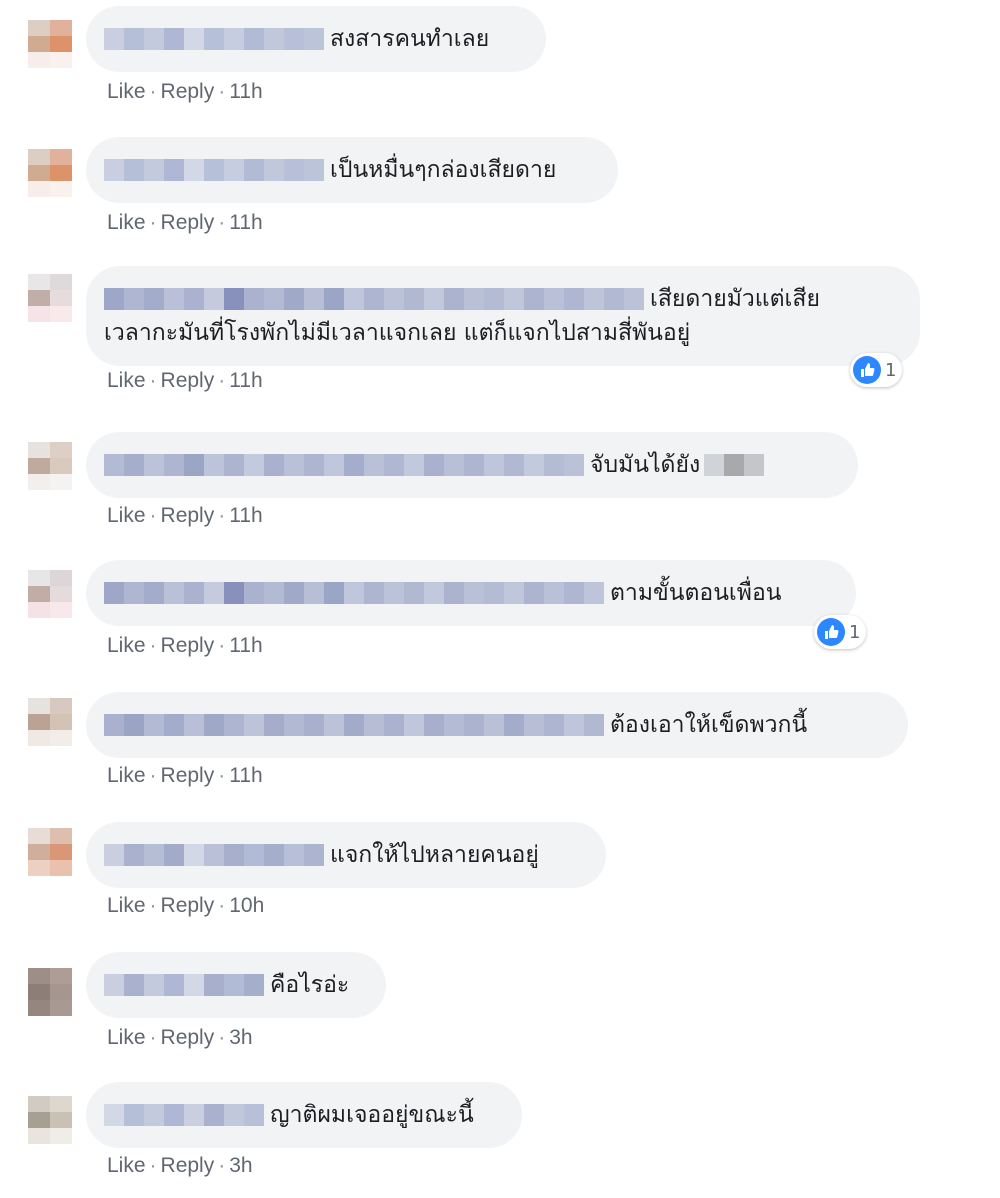 The height and width of the screenshot is (1198, 1000). What do you see at coordinates (310, 985) in the screenshot?
I see `comment-text: คือไรอ่ะ` at bounding box center [310, 985].